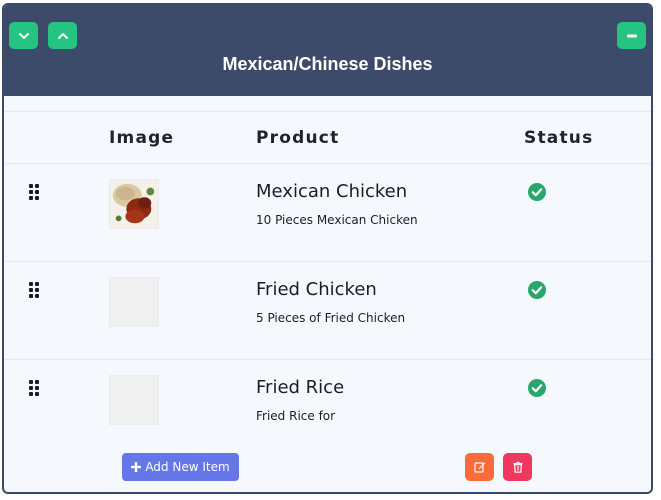 The height and width of the screenshot is (500, 661). What do you see at coordinates (332, 191) in the screenshot?
I see `product-name: Mexican Chicken` at bounding box center [332, 191].